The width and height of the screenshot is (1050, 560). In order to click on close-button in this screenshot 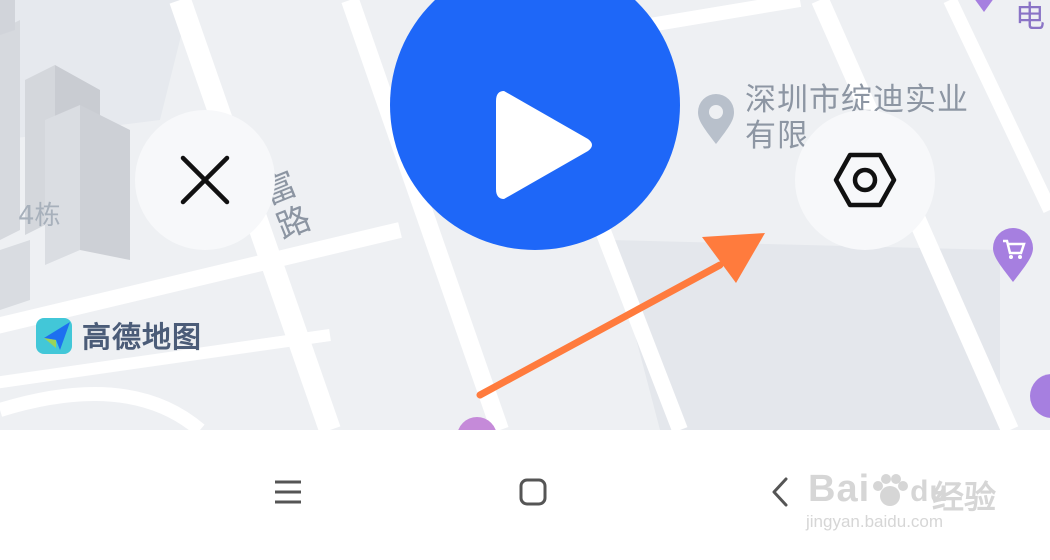, I will do `click(205, 180)`.